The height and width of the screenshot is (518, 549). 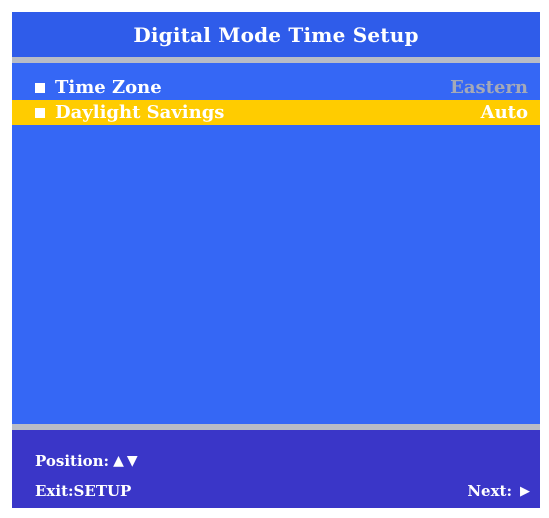 What do you see at coordinates (102, 491) in the screenshot?
I see `exit-key: SETUP` at bounding box center [102, 491].